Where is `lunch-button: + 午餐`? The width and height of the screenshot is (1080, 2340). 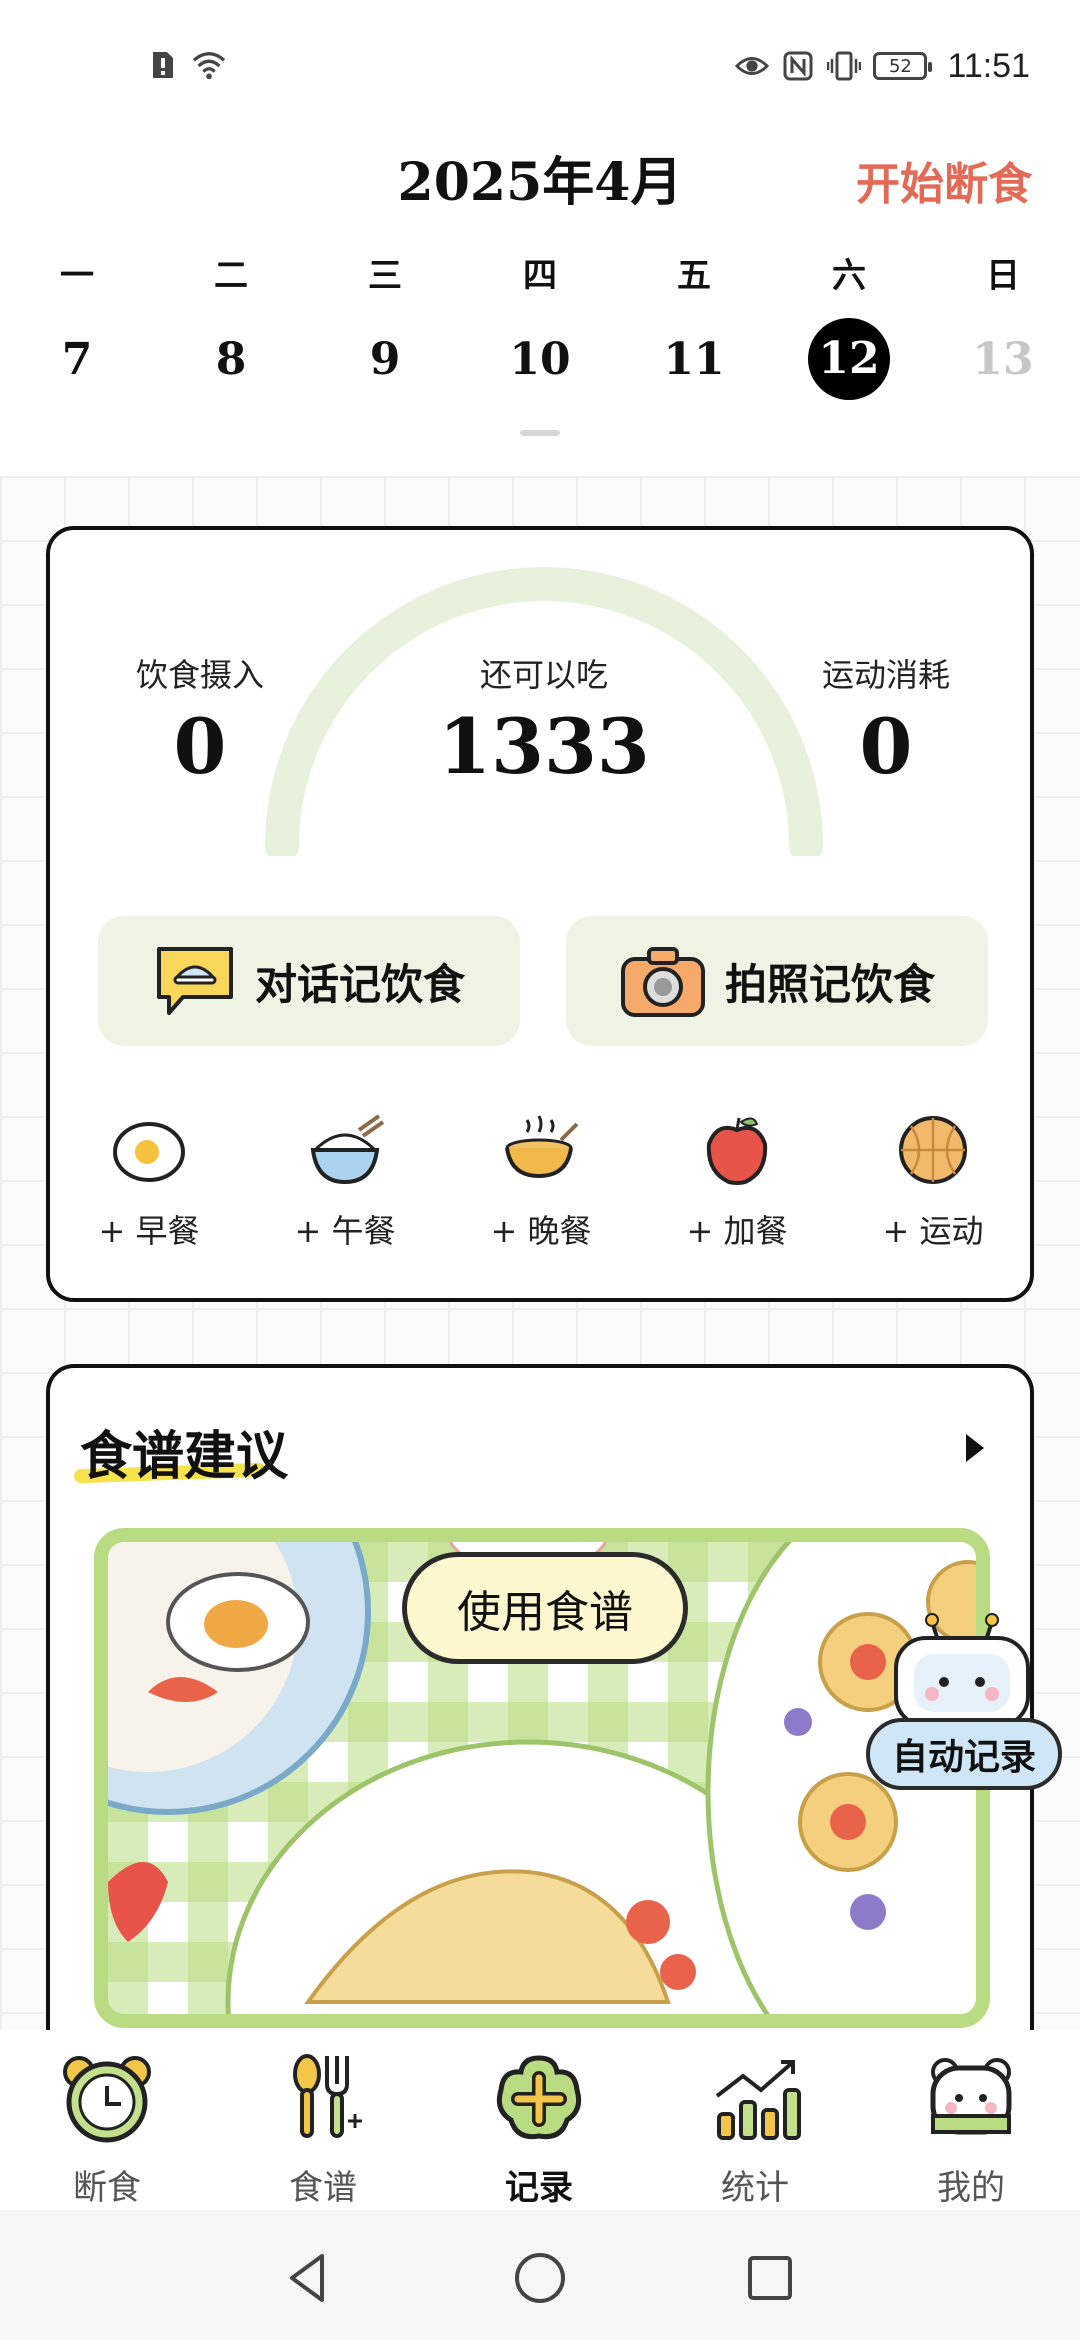
lunch-button: + 午餐 is located at coordinates (345, 1181).